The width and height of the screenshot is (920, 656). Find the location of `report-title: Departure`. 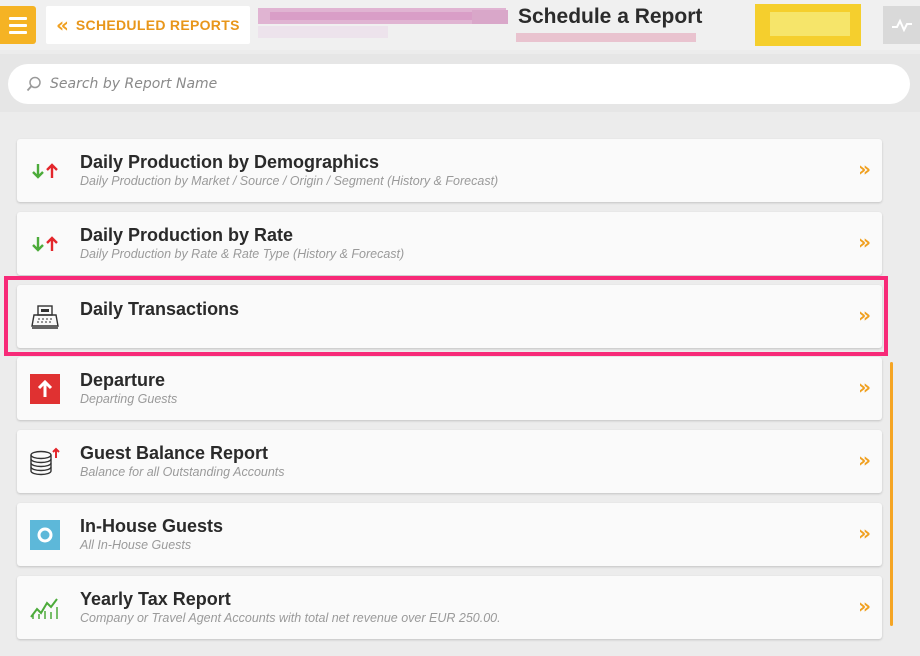

report-title: Departure is located at coordinates (123, 380).